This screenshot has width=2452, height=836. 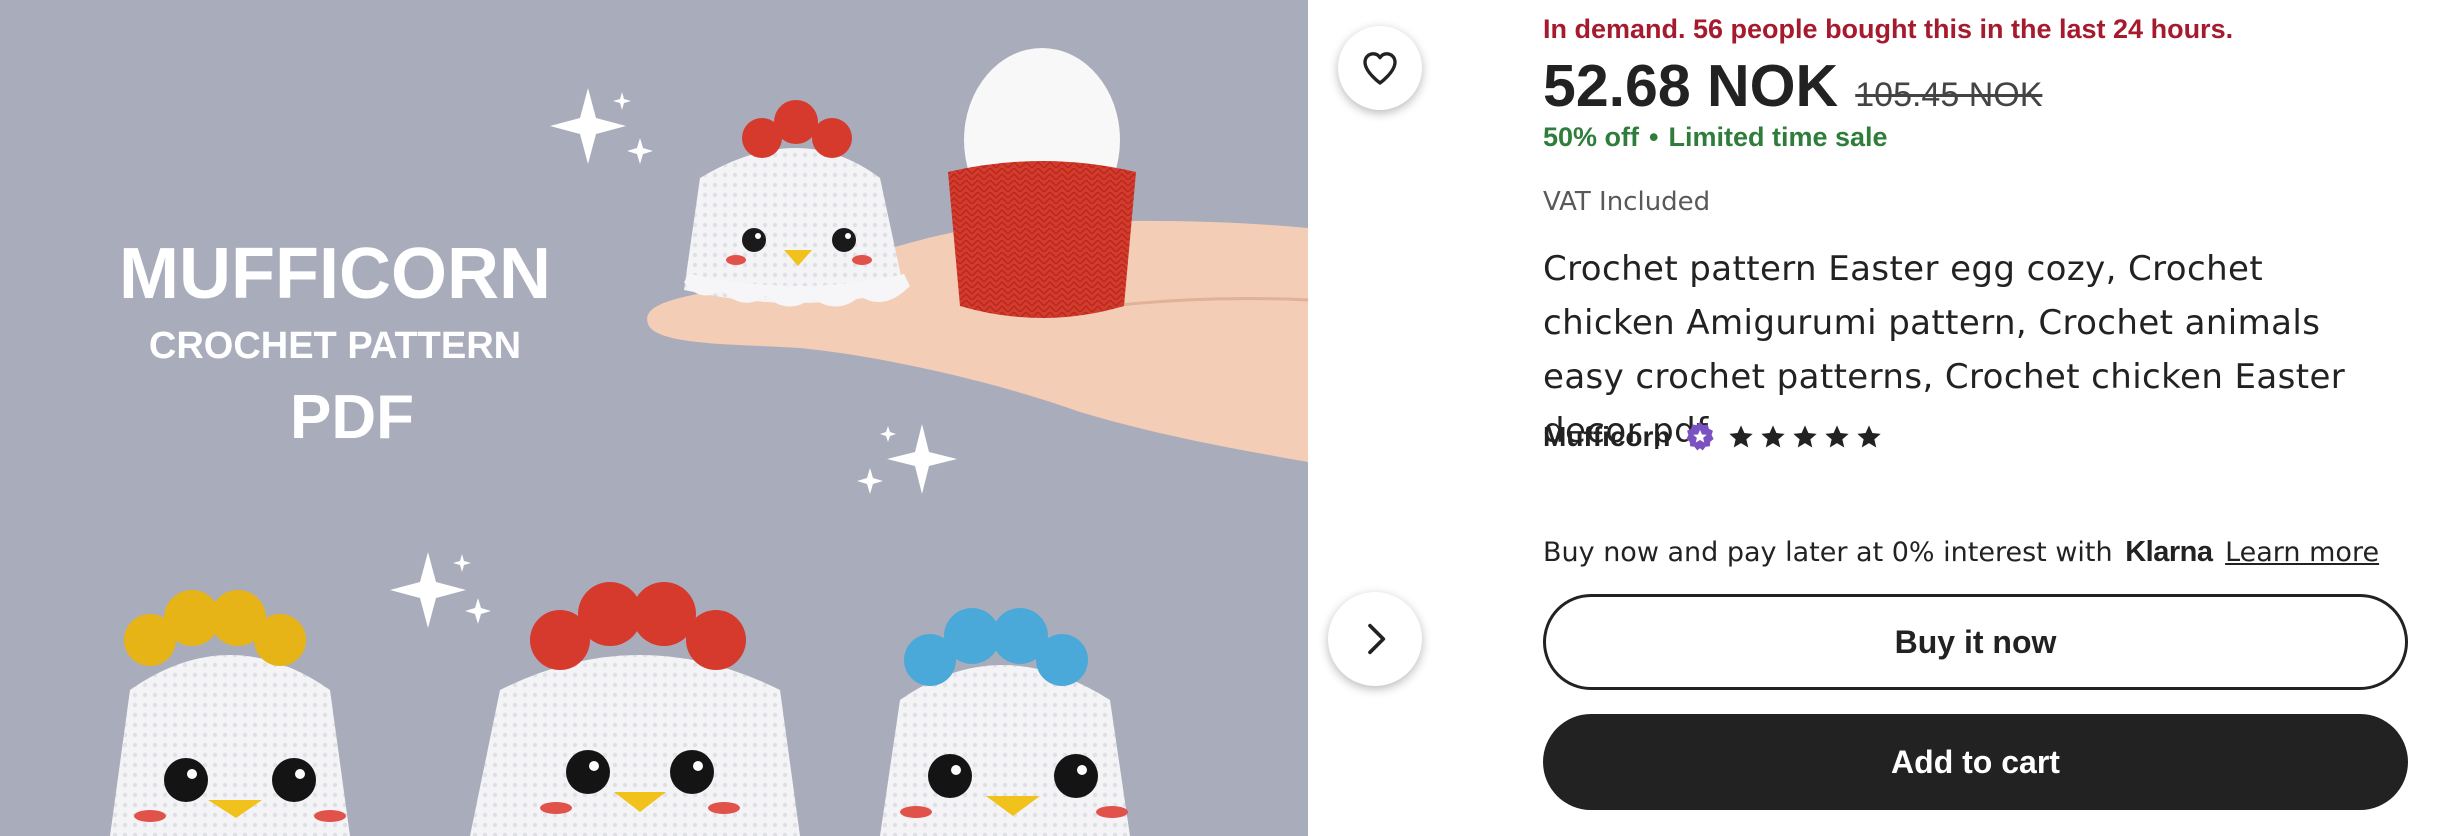 I want to click on next-image-button, so click(x=1375, y=639).